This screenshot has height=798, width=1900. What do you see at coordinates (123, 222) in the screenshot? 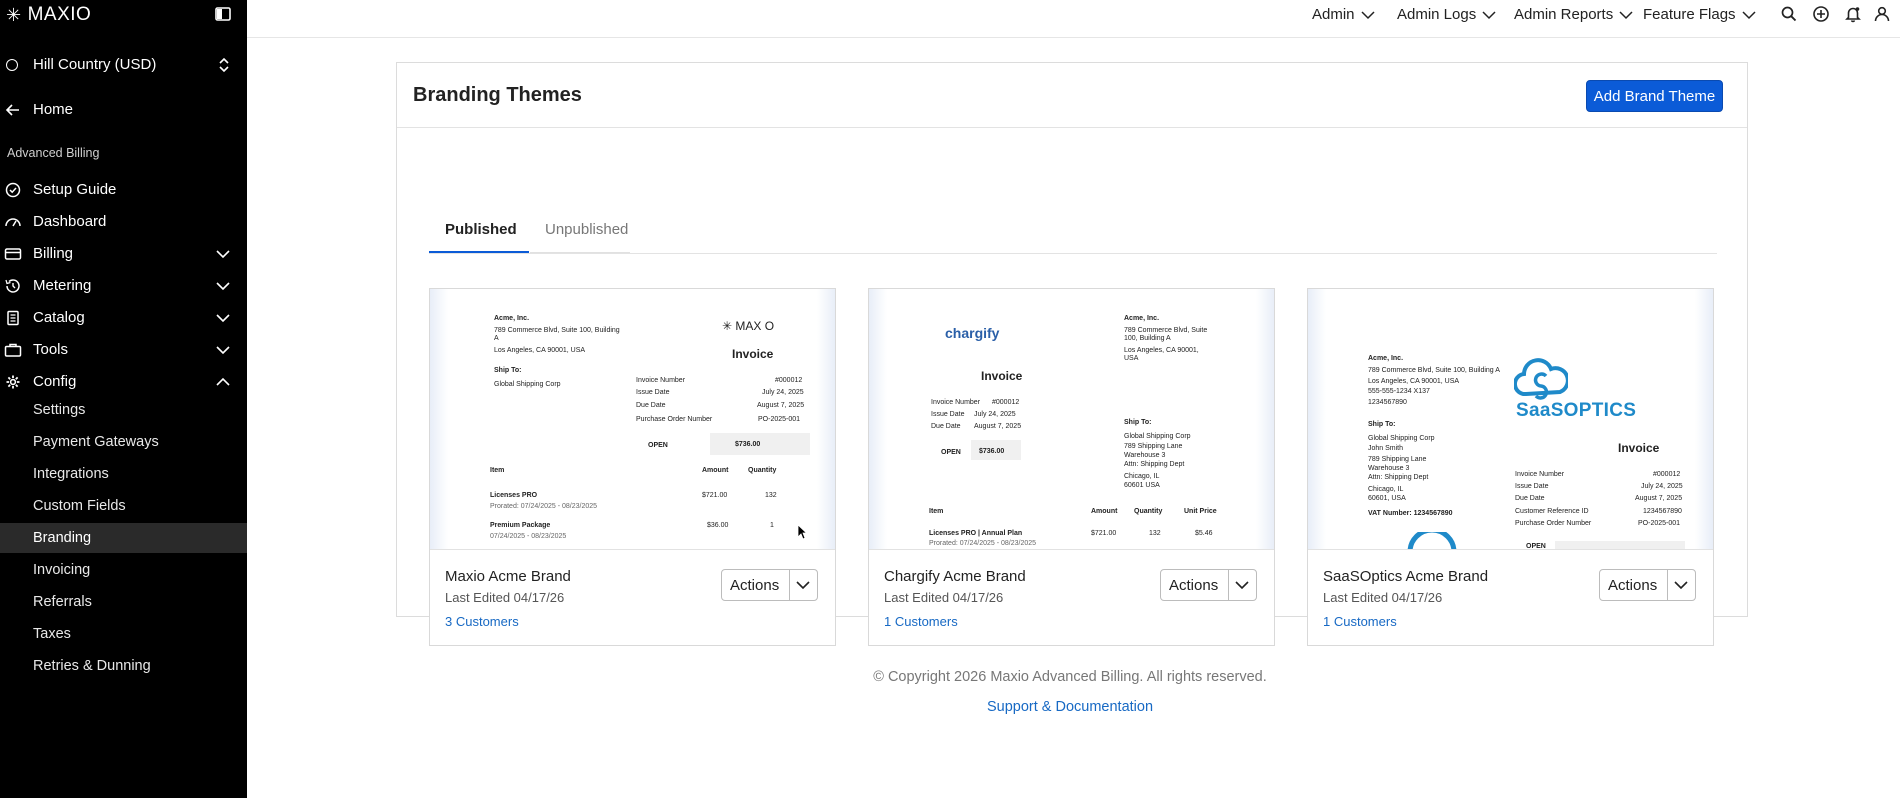
I see `sidebar-item-dashboard: Dashboard` at bounding box center [123, 222].